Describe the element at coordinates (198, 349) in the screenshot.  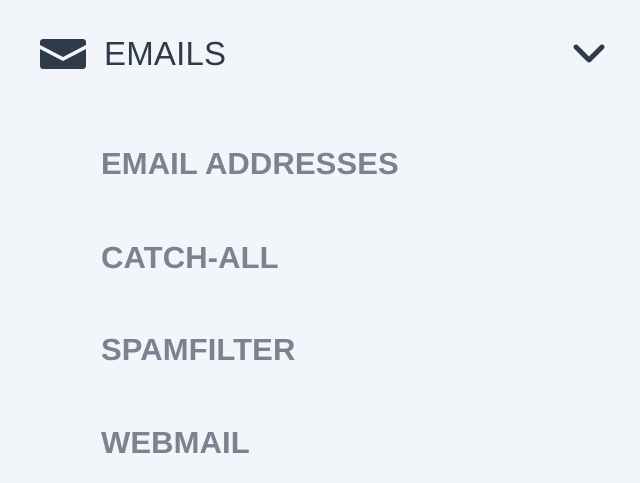
I see `submenu-item-label: SPAMFILTER` at that location.